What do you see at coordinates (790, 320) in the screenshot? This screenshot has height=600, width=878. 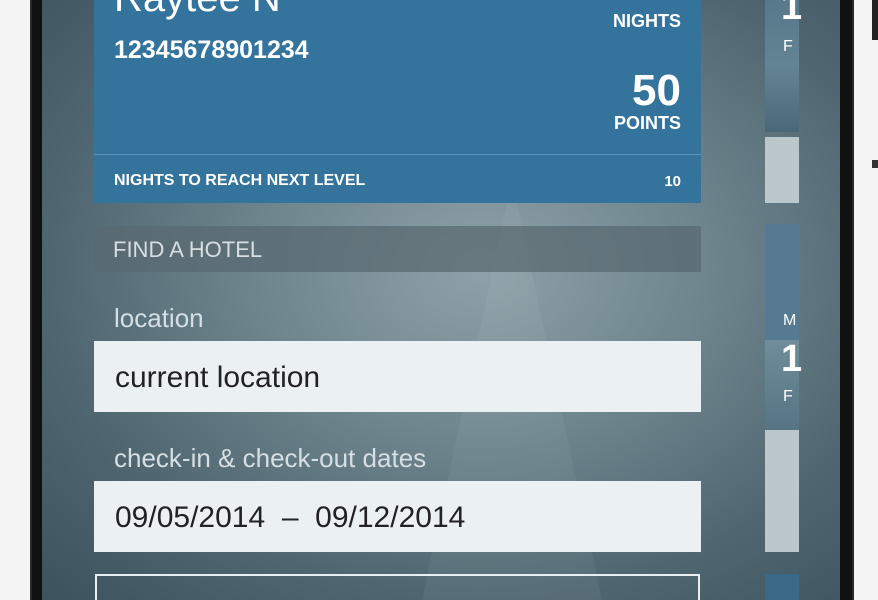 I see `peek-text: M` at bounding box center [790, 320].